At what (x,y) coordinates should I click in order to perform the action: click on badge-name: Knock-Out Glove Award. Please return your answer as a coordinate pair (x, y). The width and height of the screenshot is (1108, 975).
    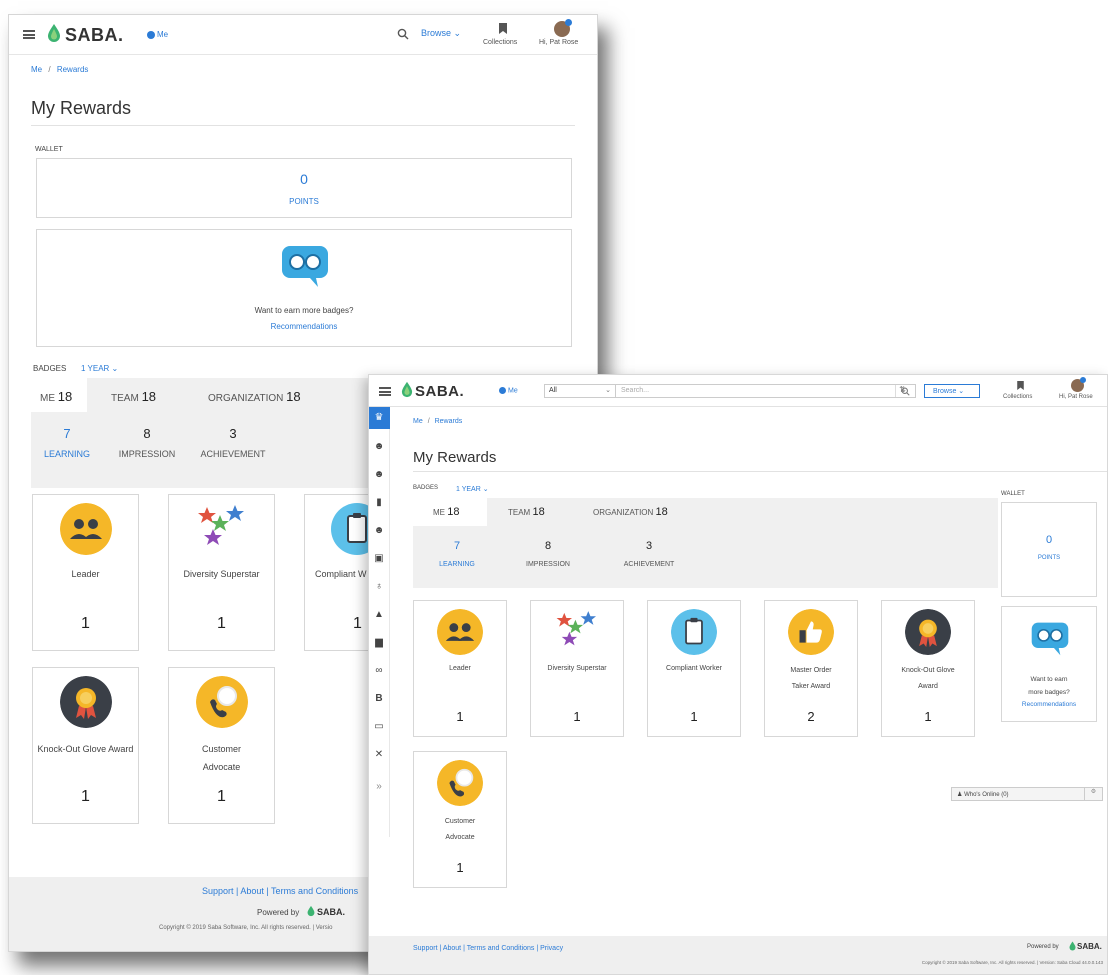
    Looking at the image, I should click on (85, 749).